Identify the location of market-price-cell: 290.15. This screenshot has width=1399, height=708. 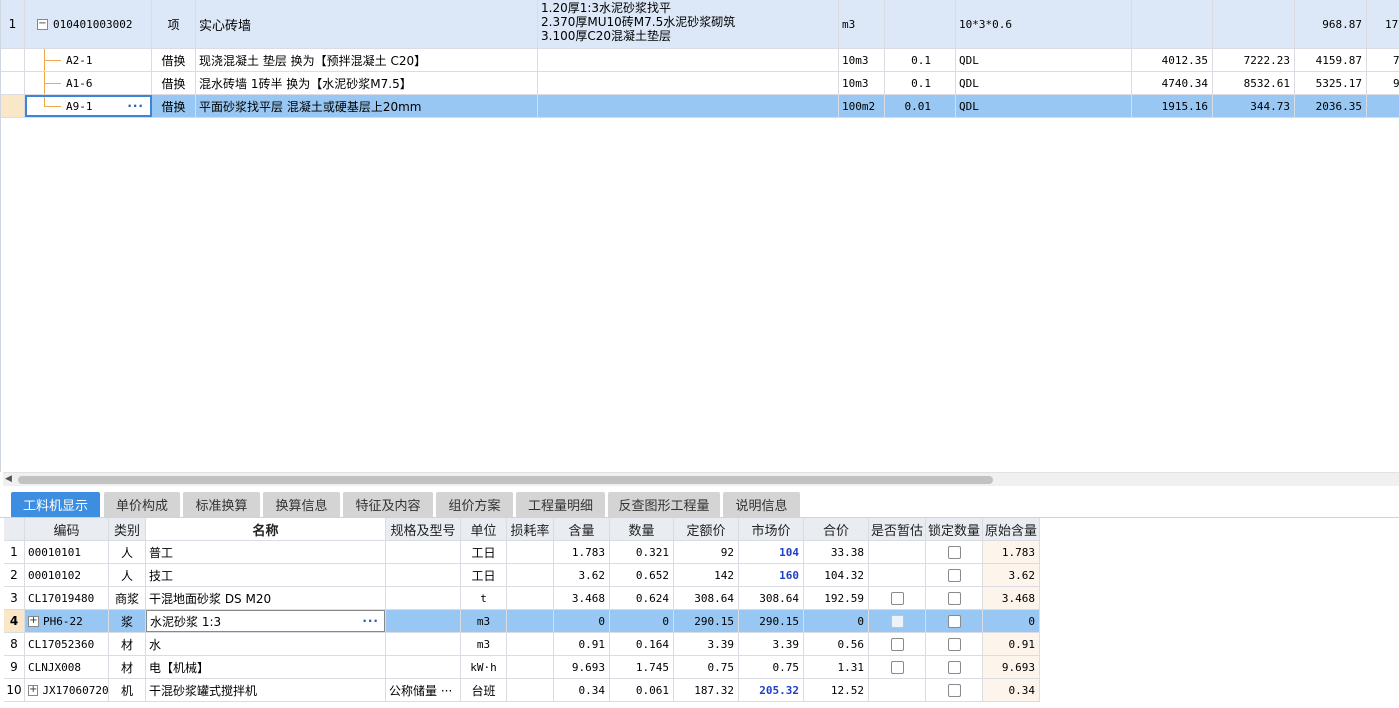
(771, 621).